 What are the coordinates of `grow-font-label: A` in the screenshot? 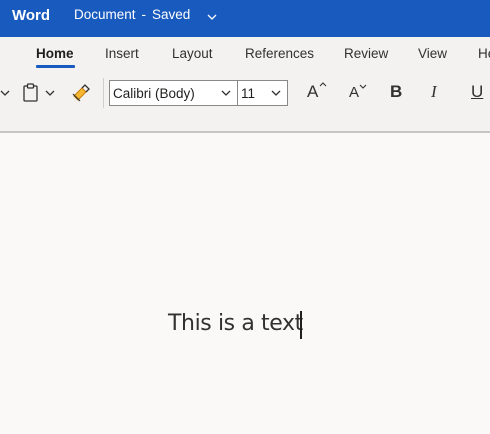 It's located at (313, 91).